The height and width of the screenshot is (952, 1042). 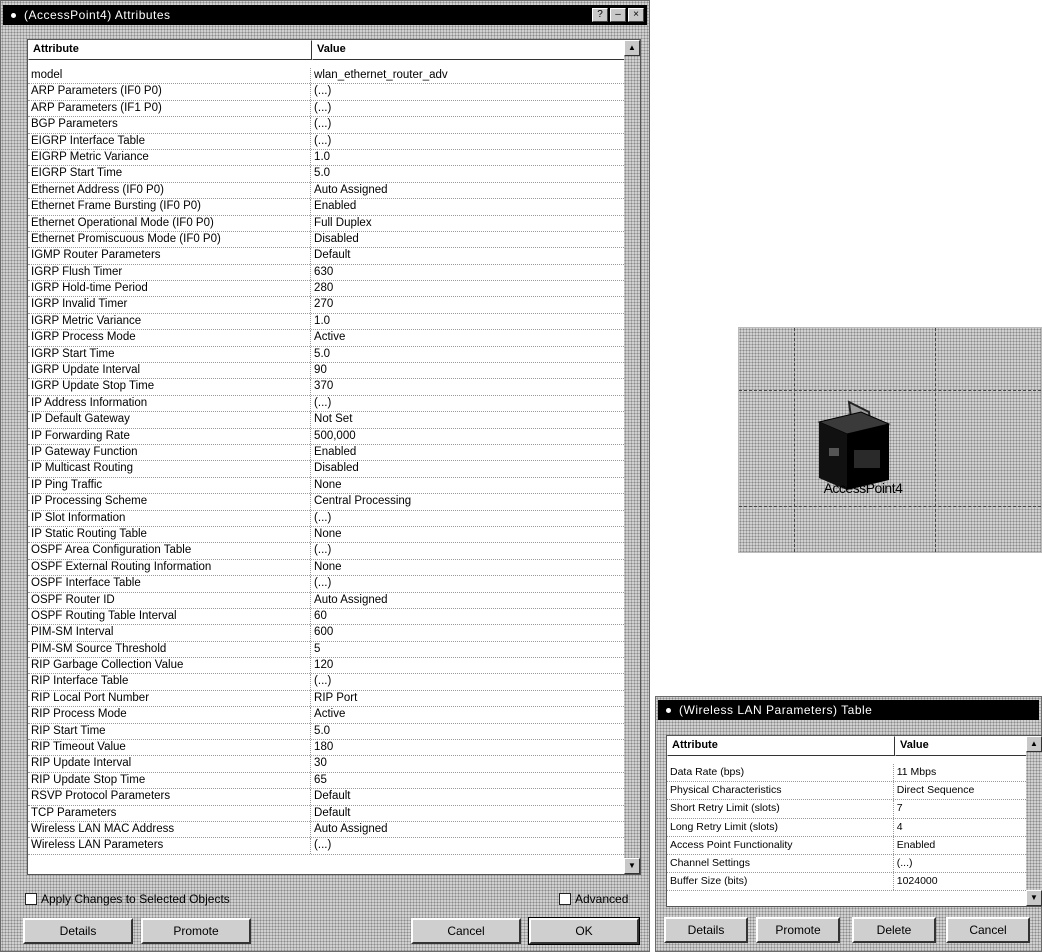 What do you see at coordinates (467, 304) in the screenshot?
I see `attribute-value-cell: 270` at bounding box center [467, 304].